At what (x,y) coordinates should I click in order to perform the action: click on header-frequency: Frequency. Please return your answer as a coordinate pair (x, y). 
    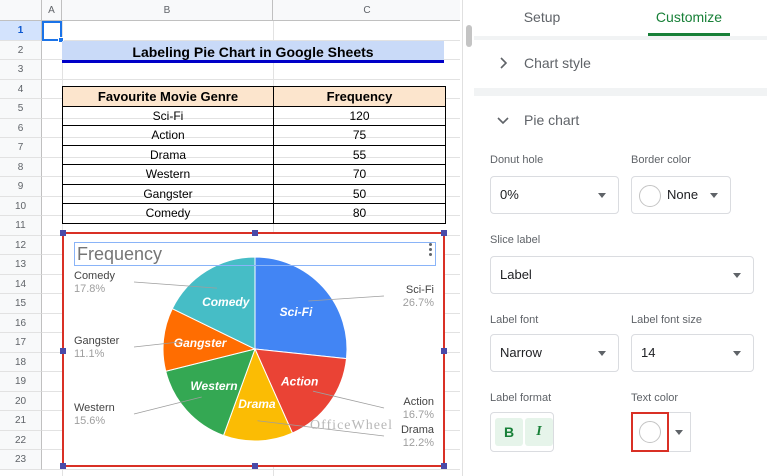
    Looking at the image, I should click on (359, 96).